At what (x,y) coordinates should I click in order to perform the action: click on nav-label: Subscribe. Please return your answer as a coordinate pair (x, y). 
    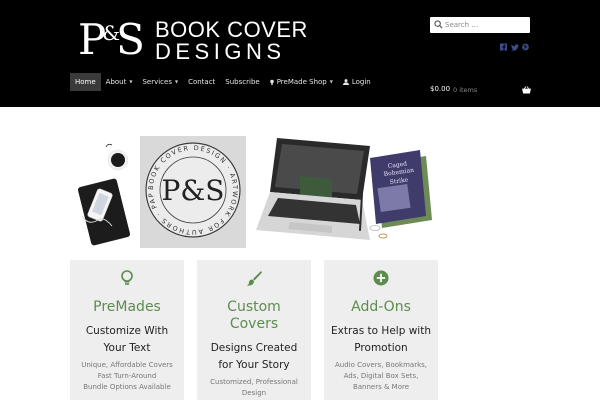
    Looking at the image, I should click on (242, 82).